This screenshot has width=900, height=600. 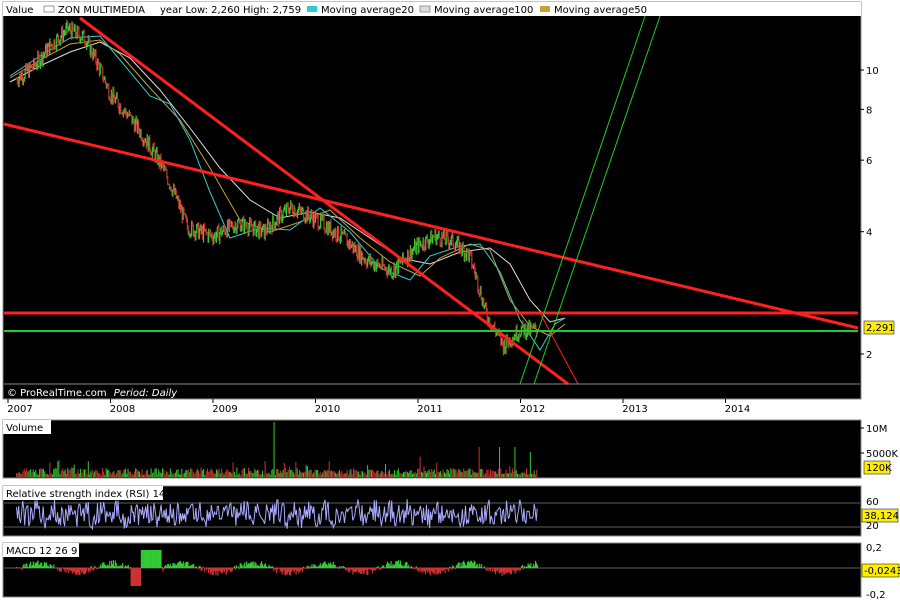 I want to click on volume-tick-label: 5000K, so click(x=882, y=454).